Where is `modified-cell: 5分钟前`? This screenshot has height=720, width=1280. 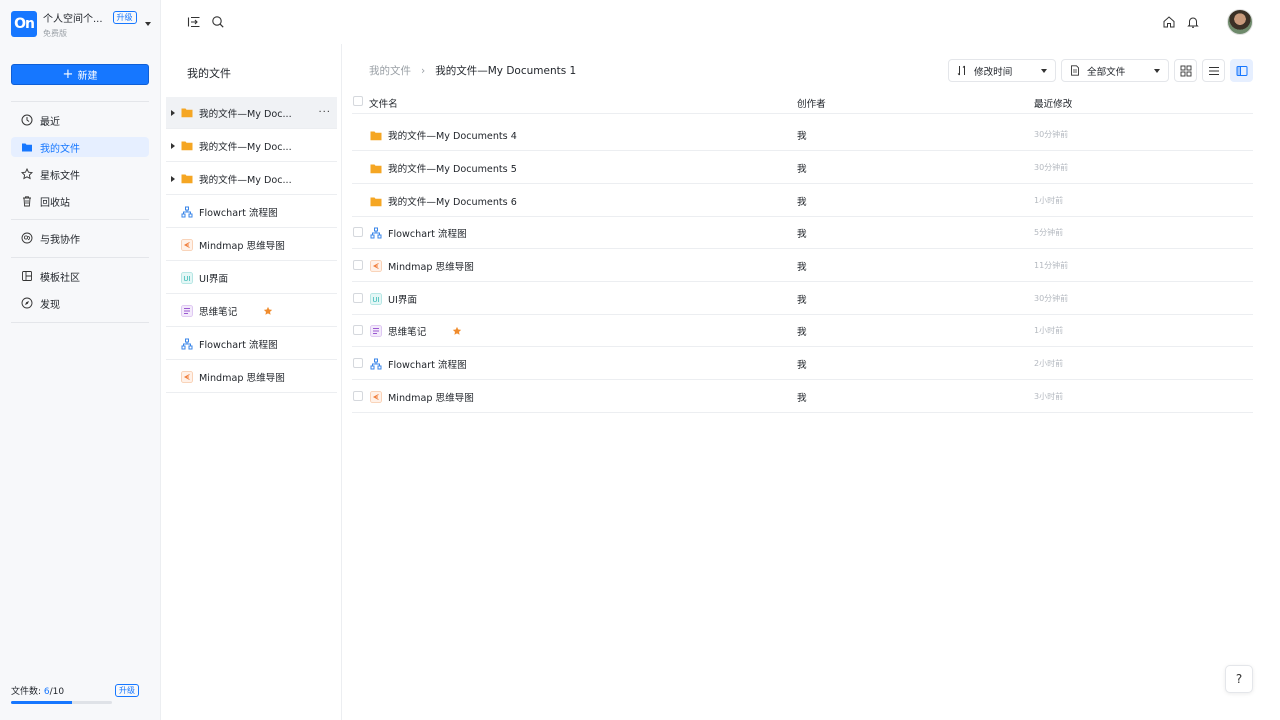 modified-cell: 5分钟前 is located at coordinates (1049, 232).